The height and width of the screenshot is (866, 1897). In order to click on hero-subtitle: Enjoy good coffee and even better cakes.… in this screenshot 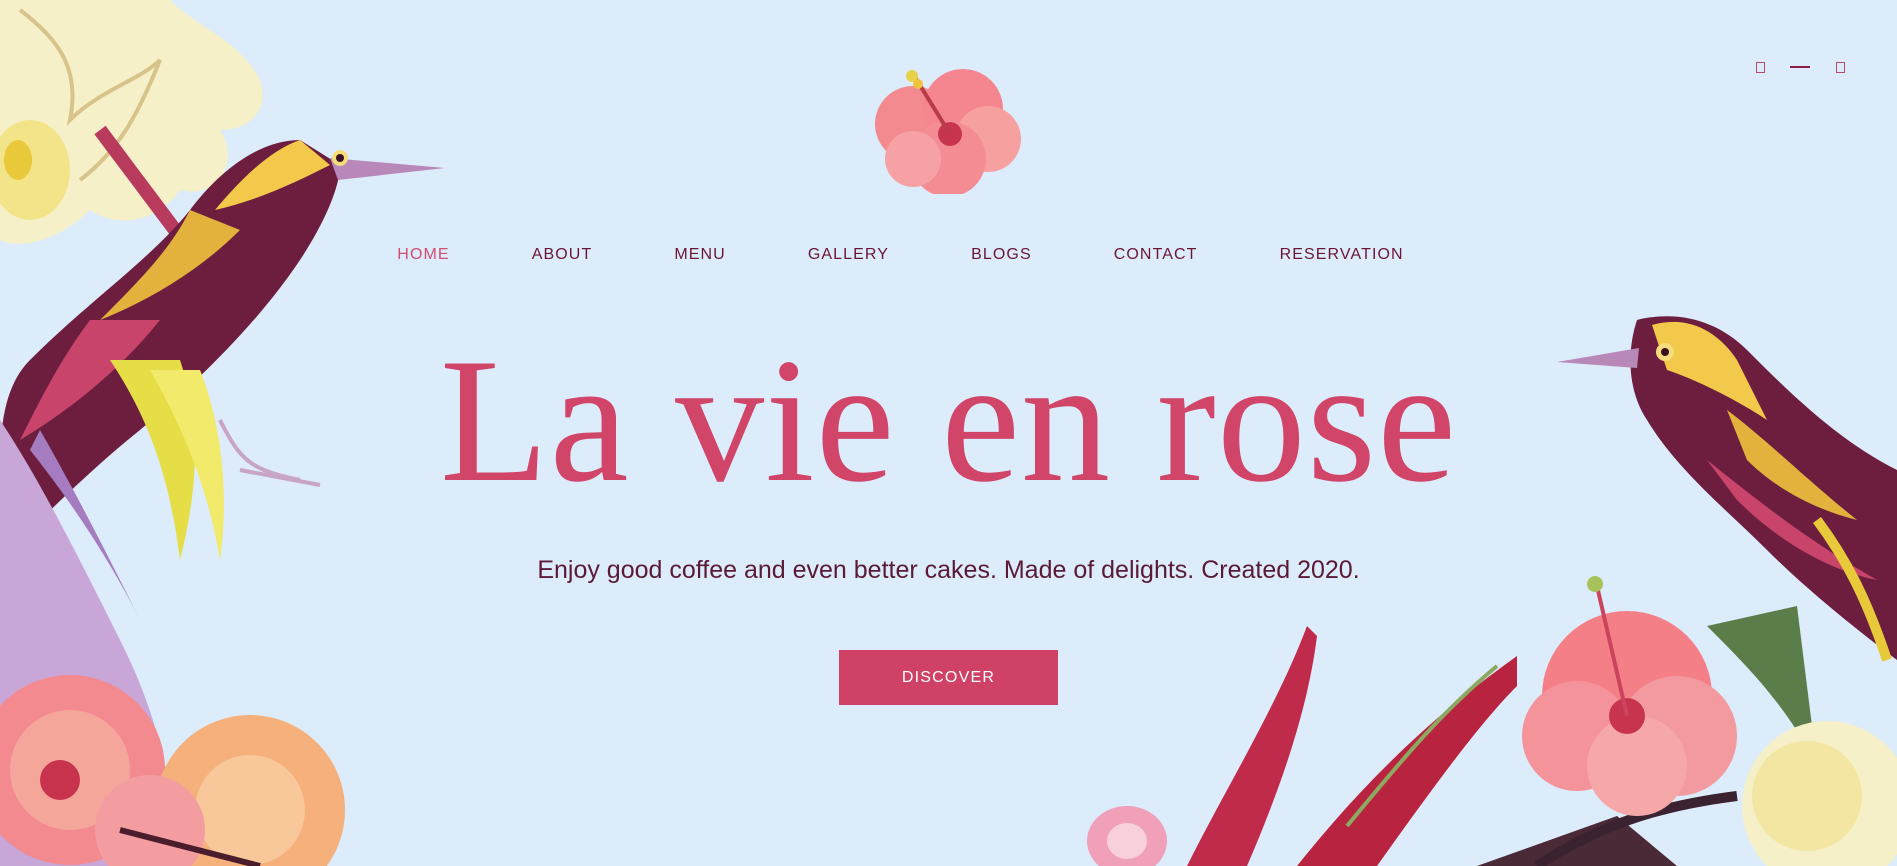, I will do `click(948, 570)`.